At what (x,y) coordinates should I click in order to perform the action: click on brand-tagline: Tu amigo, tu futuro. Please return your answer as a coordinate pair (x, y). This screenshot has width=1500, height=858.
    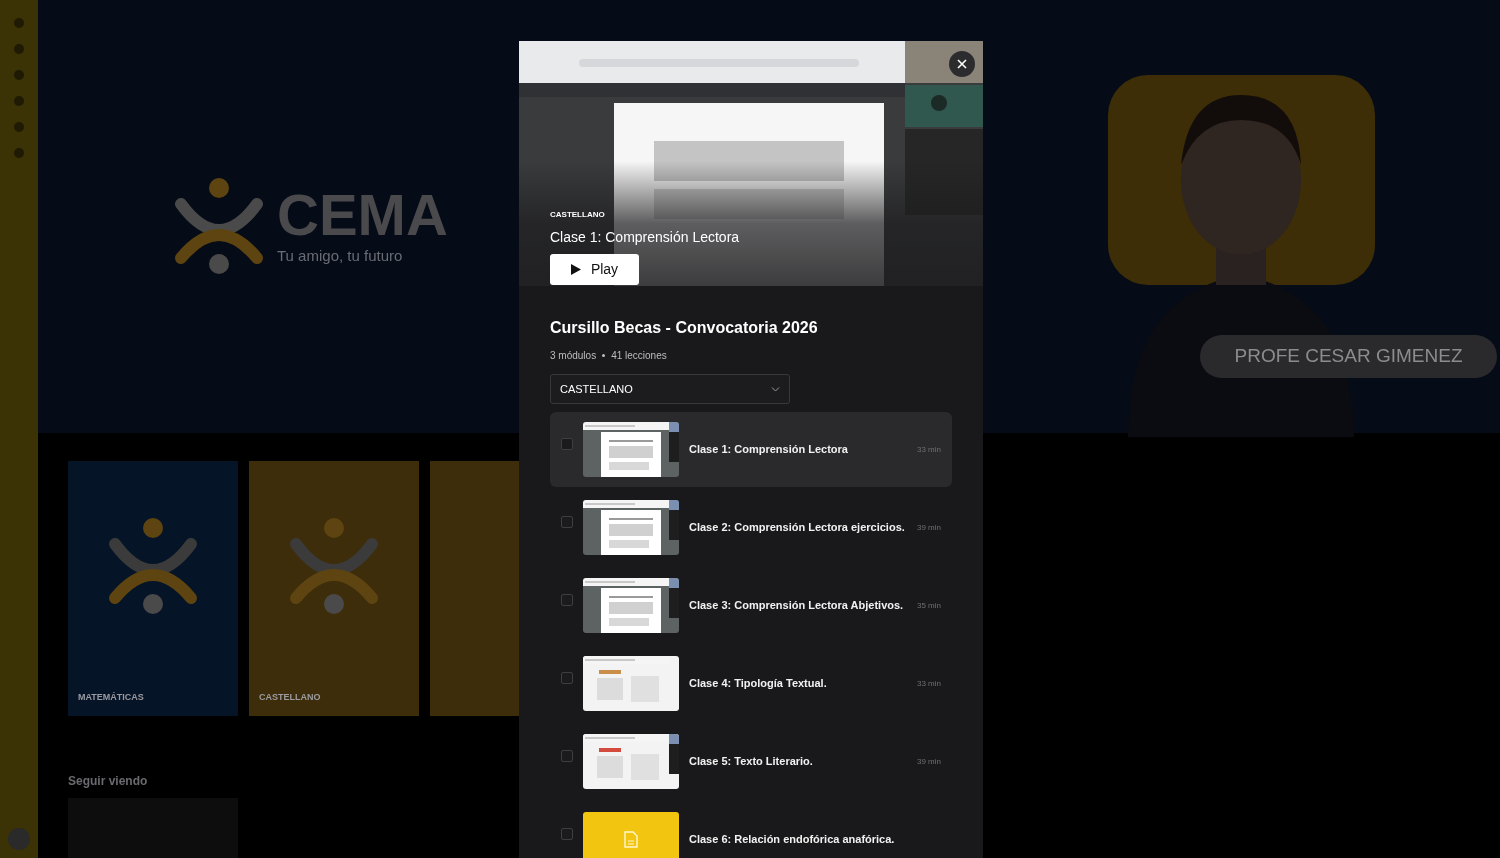
    Looking at the image, I should click on (340, 255).